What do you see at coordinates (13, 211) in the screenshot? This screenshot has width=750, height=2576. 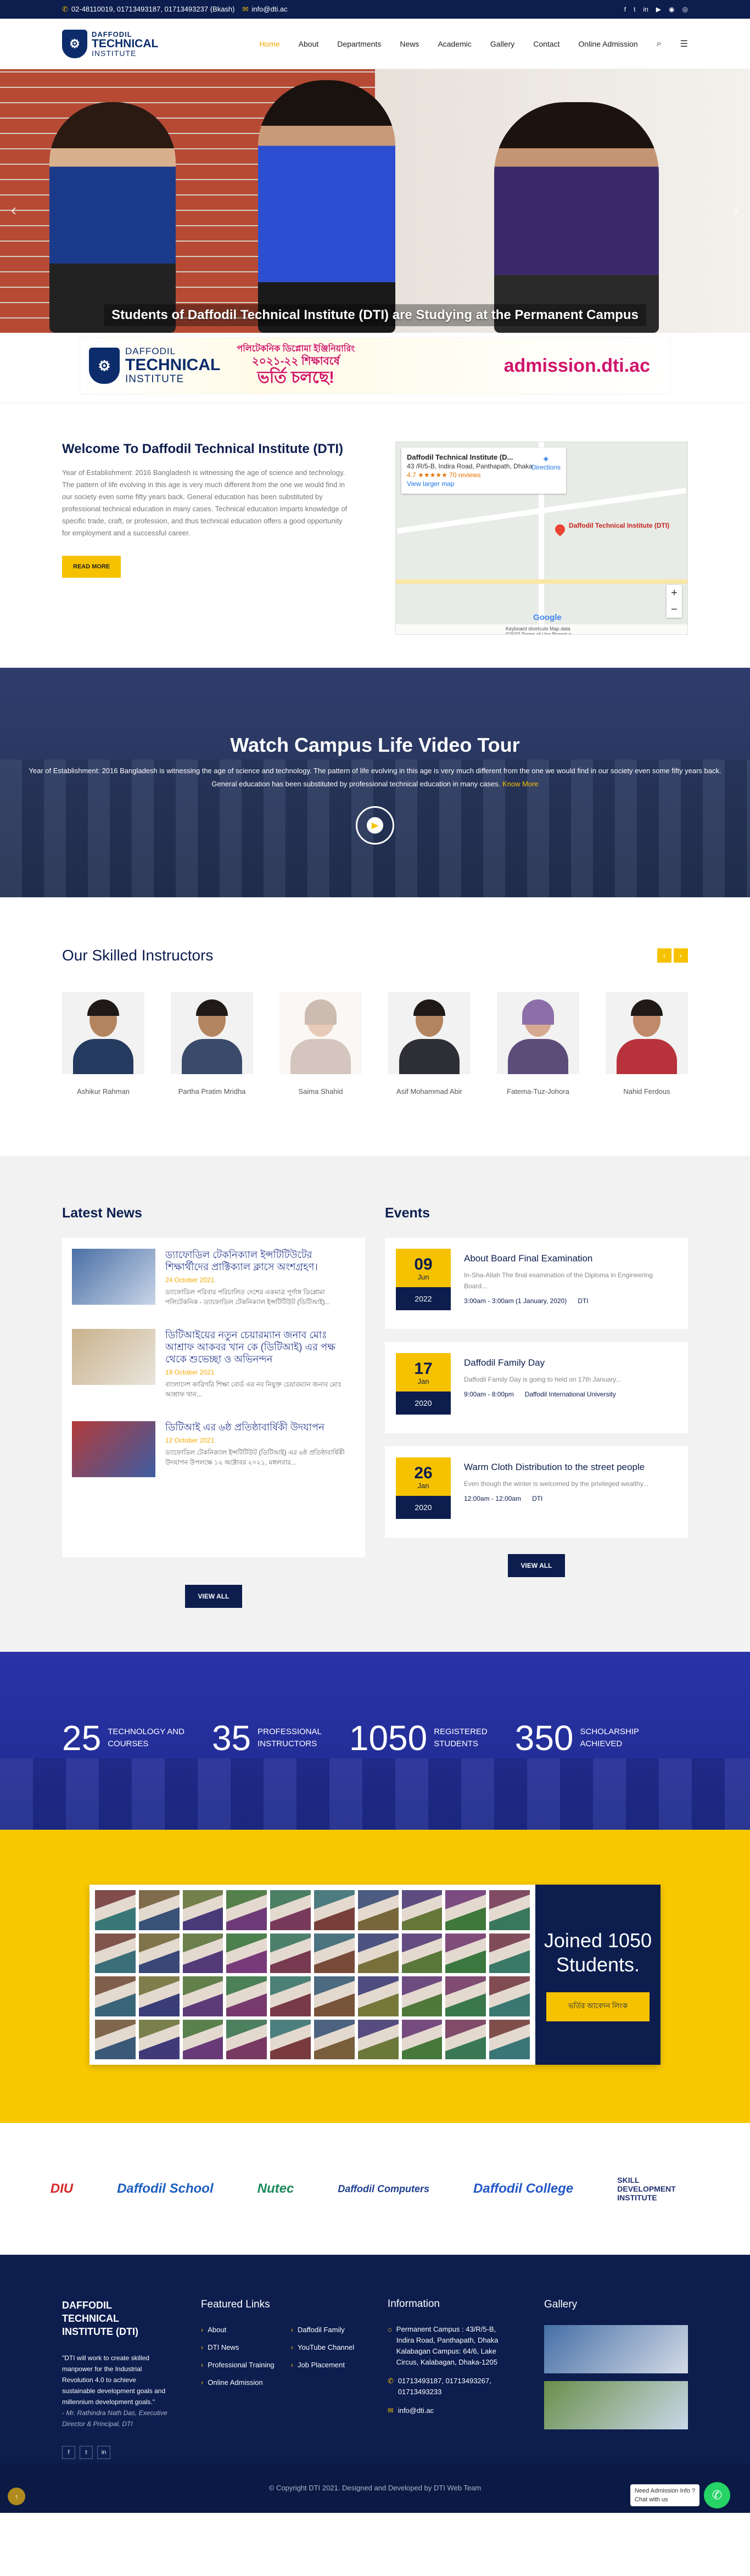 I see `slider-prev-icon: ‹` at bounding box center [13, 211].